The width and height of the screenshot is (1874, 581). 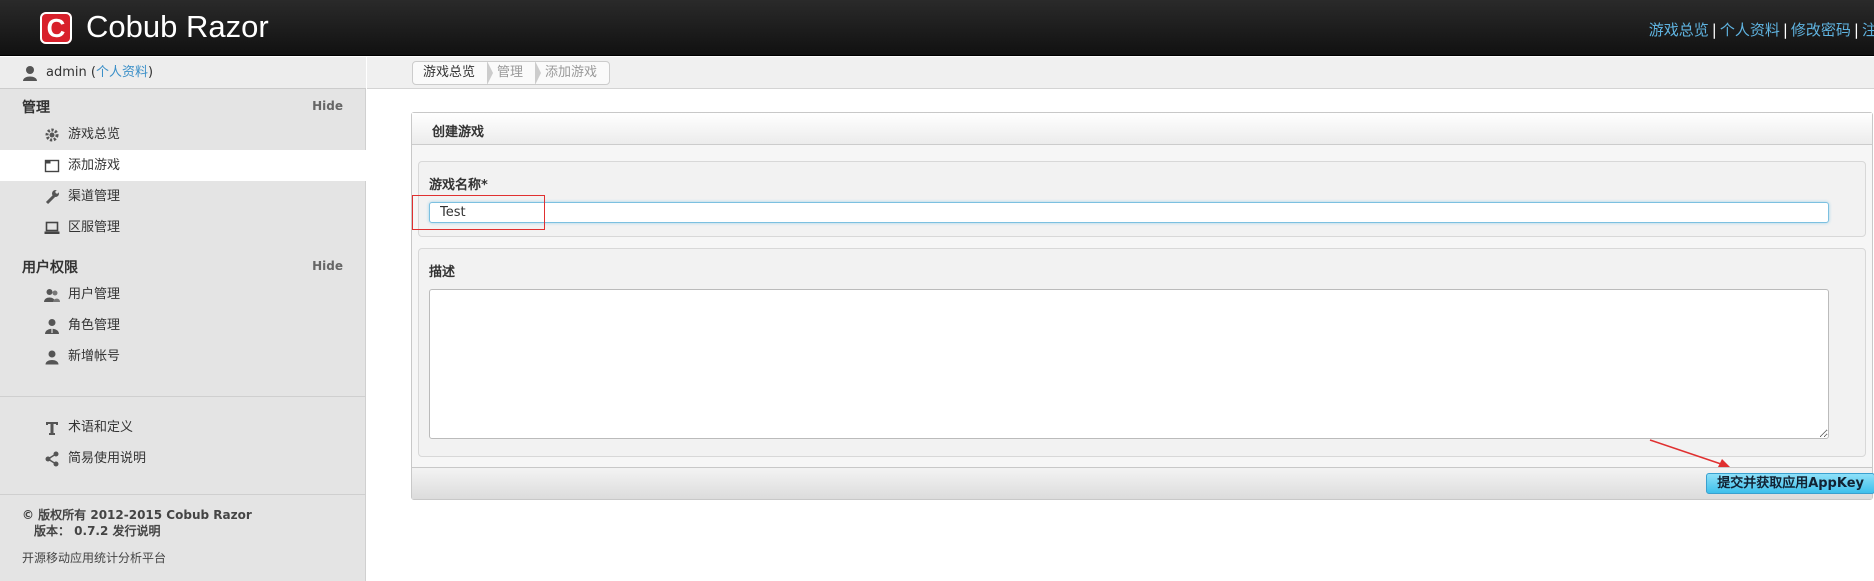 I want to click on section-title-permissions: 用户权限, so click(x=50, y=268).